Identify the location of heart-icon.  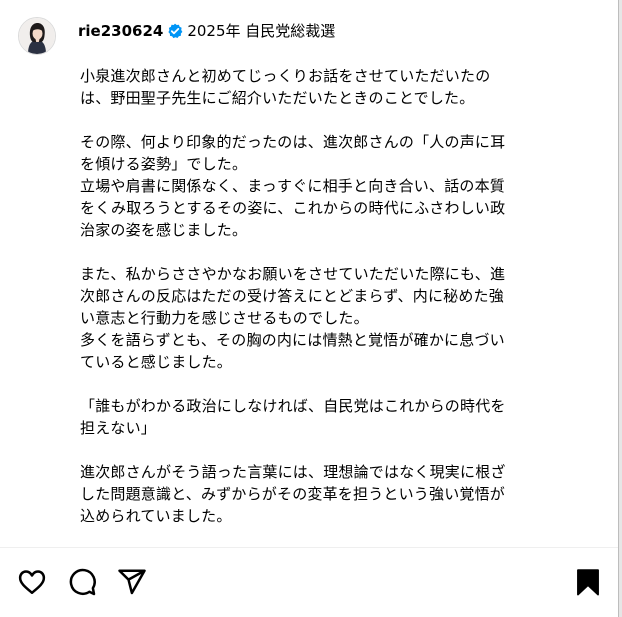
(32, 582).